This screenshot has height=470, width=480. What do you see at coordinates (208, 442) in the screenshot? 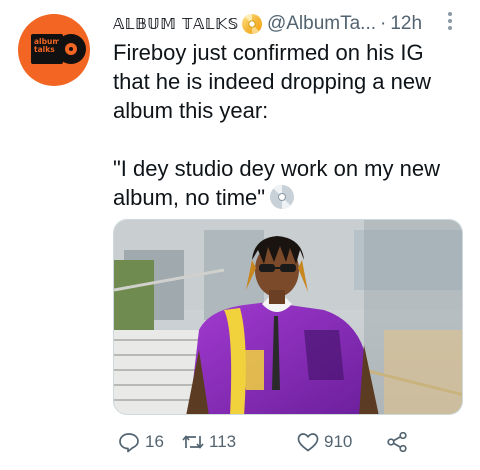
I see `retweet-button: 113` at bounding box center [208, 442].